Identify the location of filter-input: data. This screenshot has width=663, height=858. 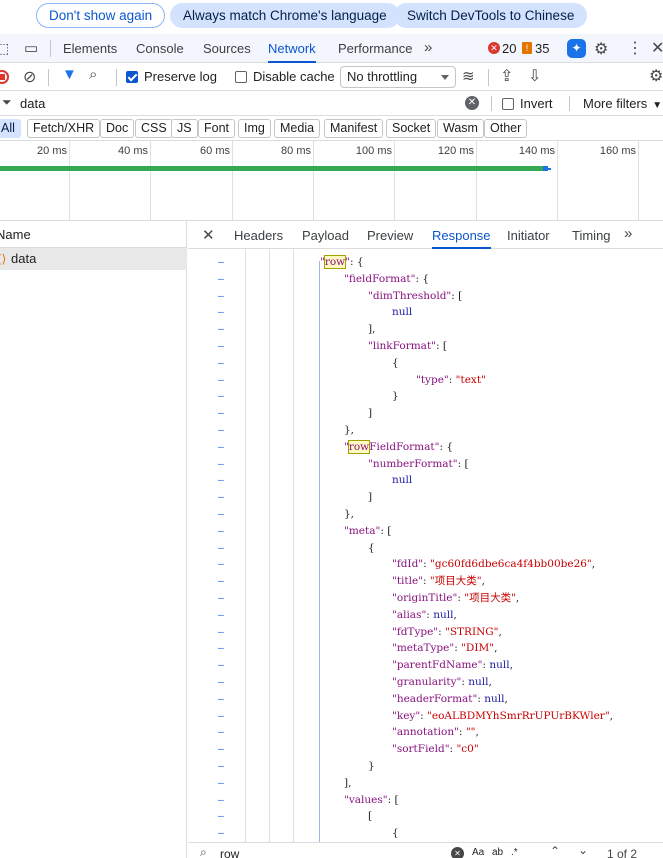
(32, 103).